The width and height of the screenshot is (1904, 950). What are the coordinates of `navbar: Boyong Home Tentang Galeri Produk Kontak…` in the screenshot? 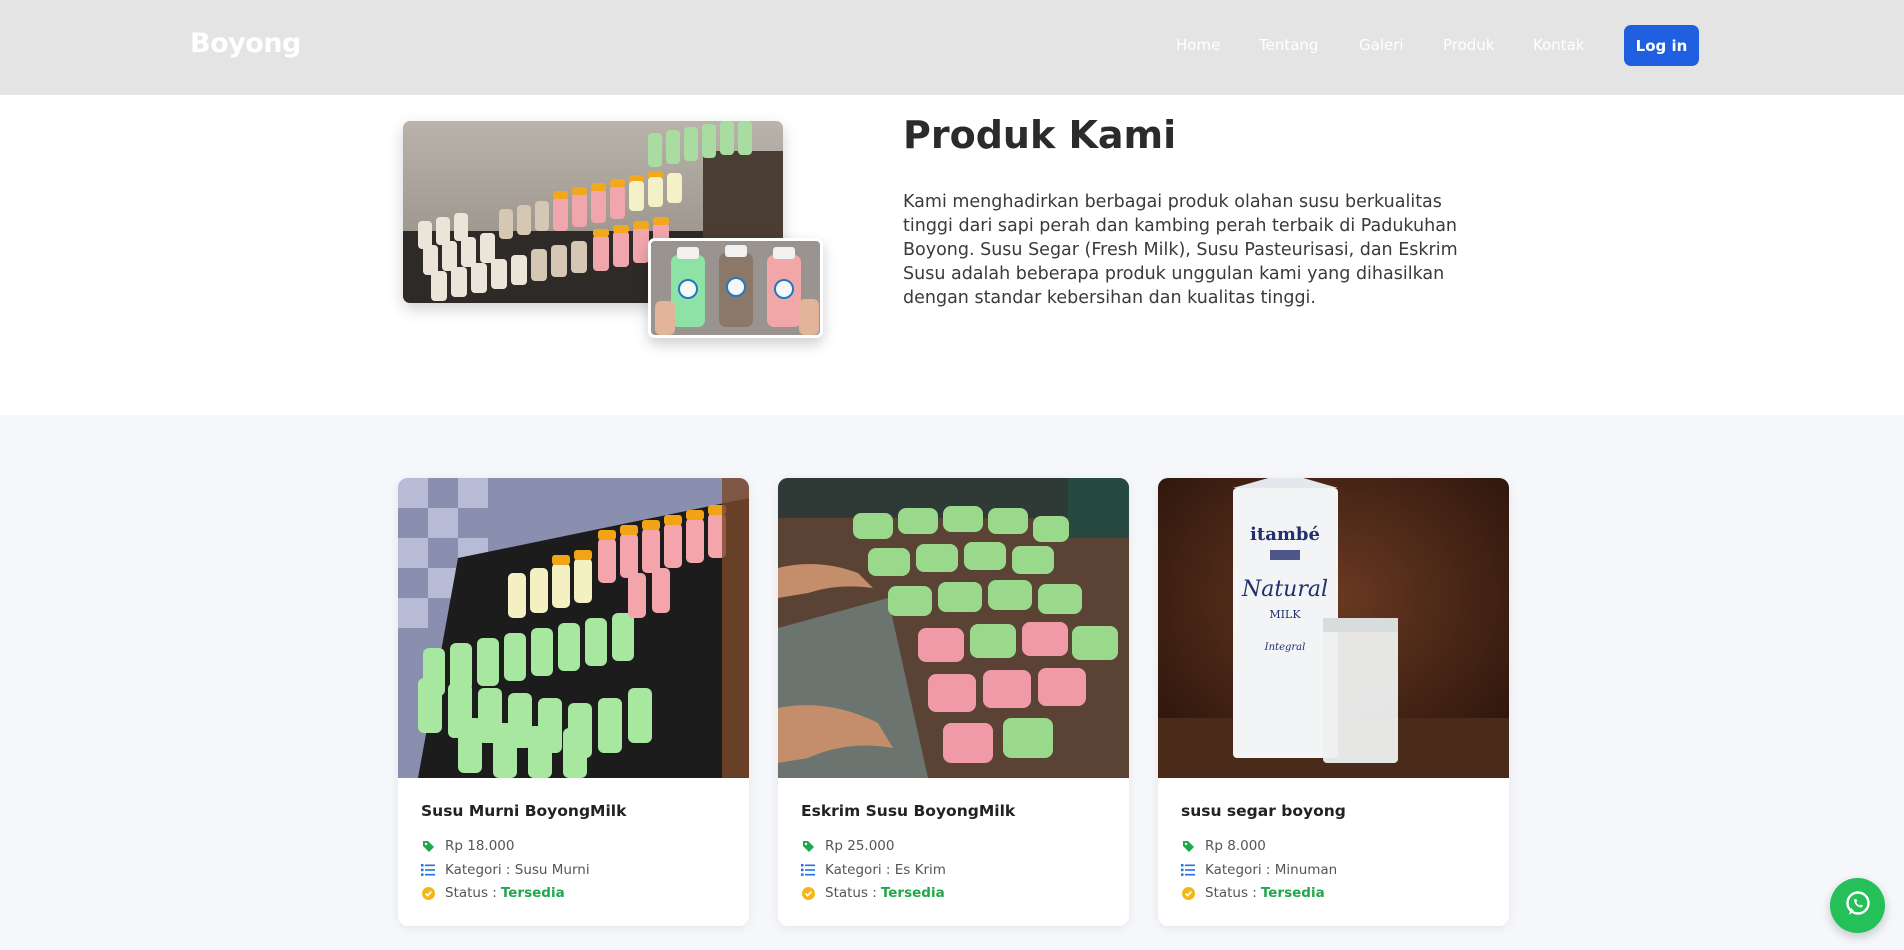 It's located at (952, 47).